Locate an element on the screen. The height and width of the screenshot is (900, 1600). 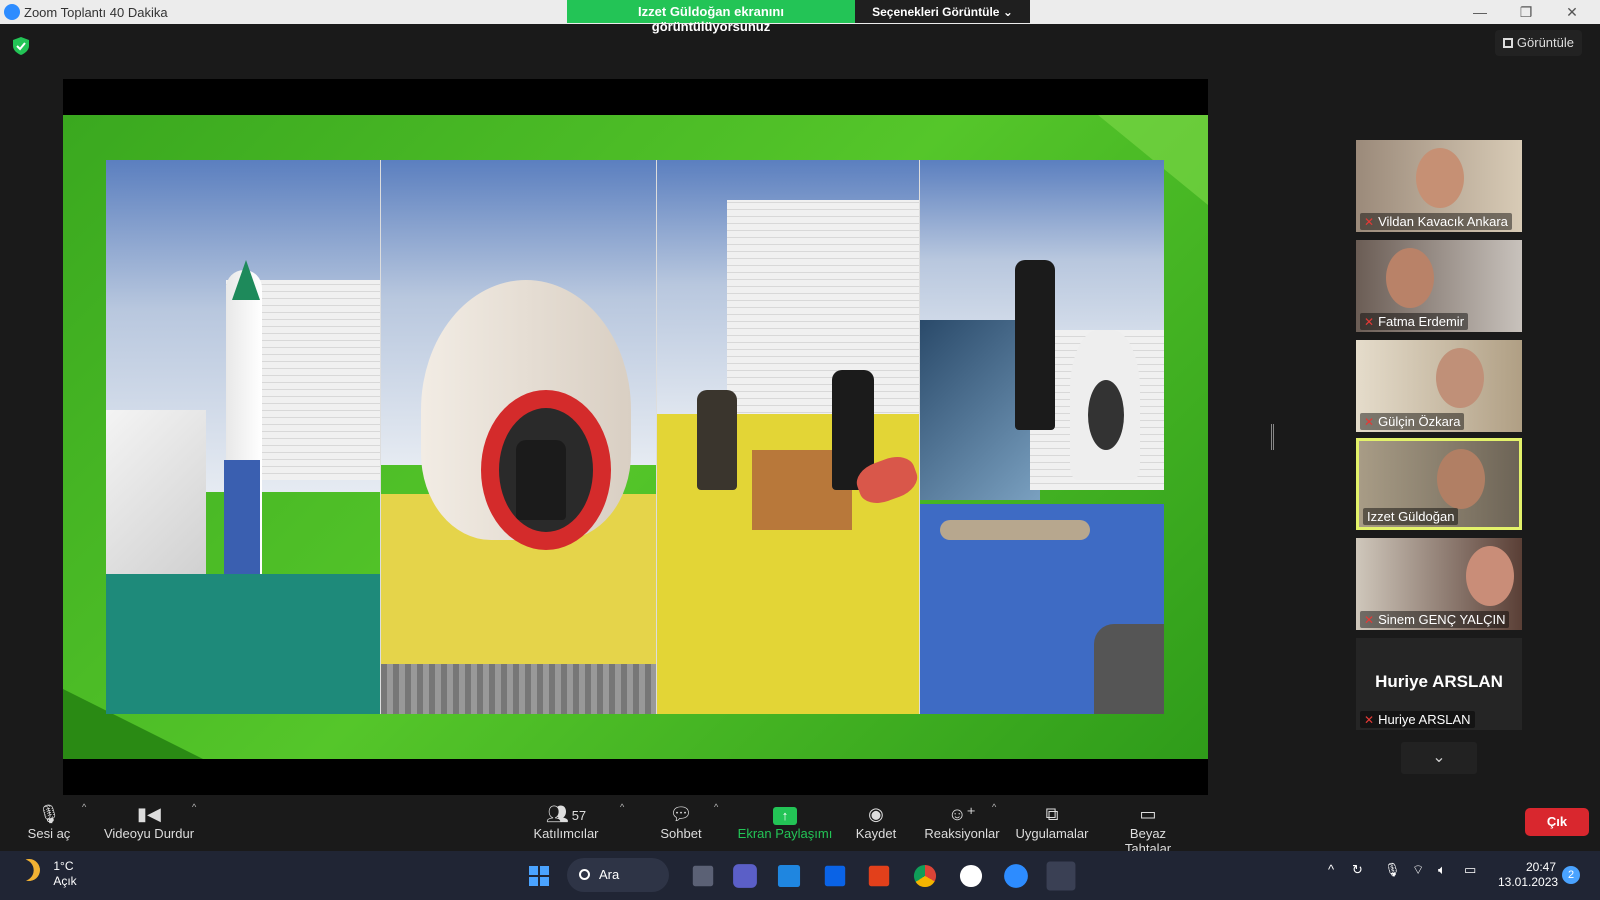
participant-name: ✕ Huriye ARSLAN is located at coordinates (1417, 719).